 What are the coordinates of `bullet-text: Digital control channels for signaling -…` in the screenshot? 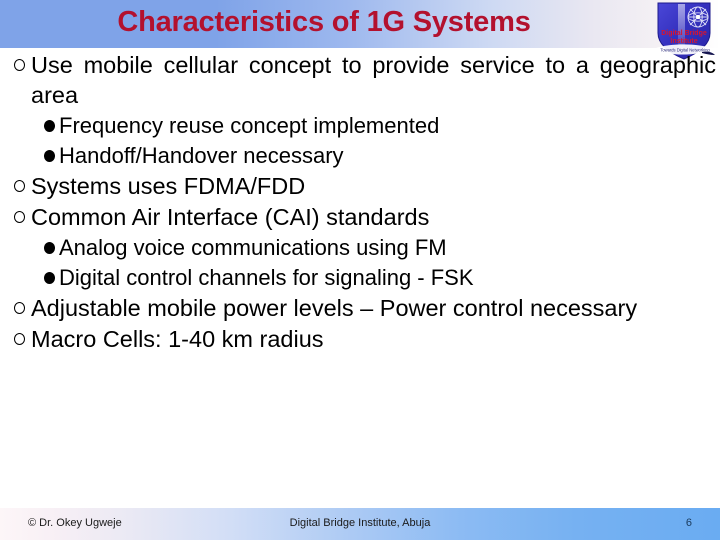 It's located at (266, 277).